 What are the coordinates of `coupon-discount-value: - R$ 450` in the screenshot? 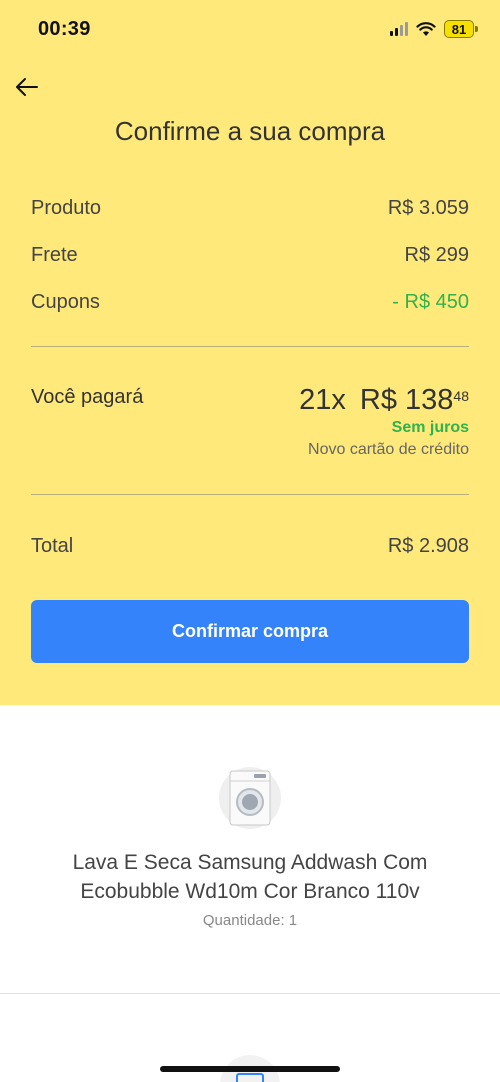 It's located at (430, 302).